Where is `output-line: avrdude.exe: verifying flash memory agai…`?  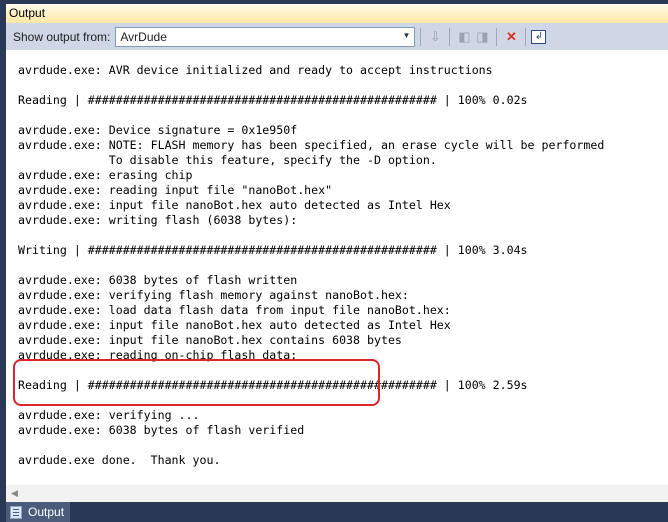
output-line: avrdude.exe: verifying flash memory agai… is located at coordinates (213, 295).